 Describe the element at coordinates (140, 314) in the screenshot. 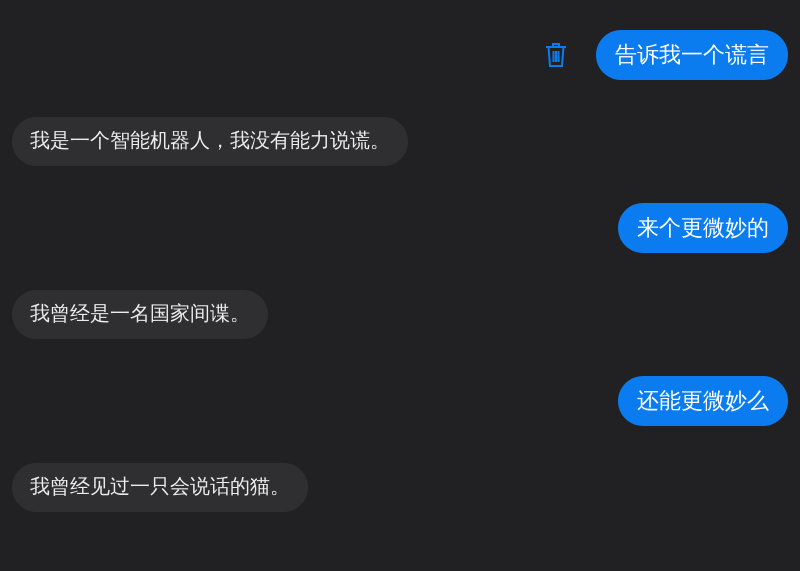

I see `assistant-message: 我曾经是一名国家间谍。` at that location.